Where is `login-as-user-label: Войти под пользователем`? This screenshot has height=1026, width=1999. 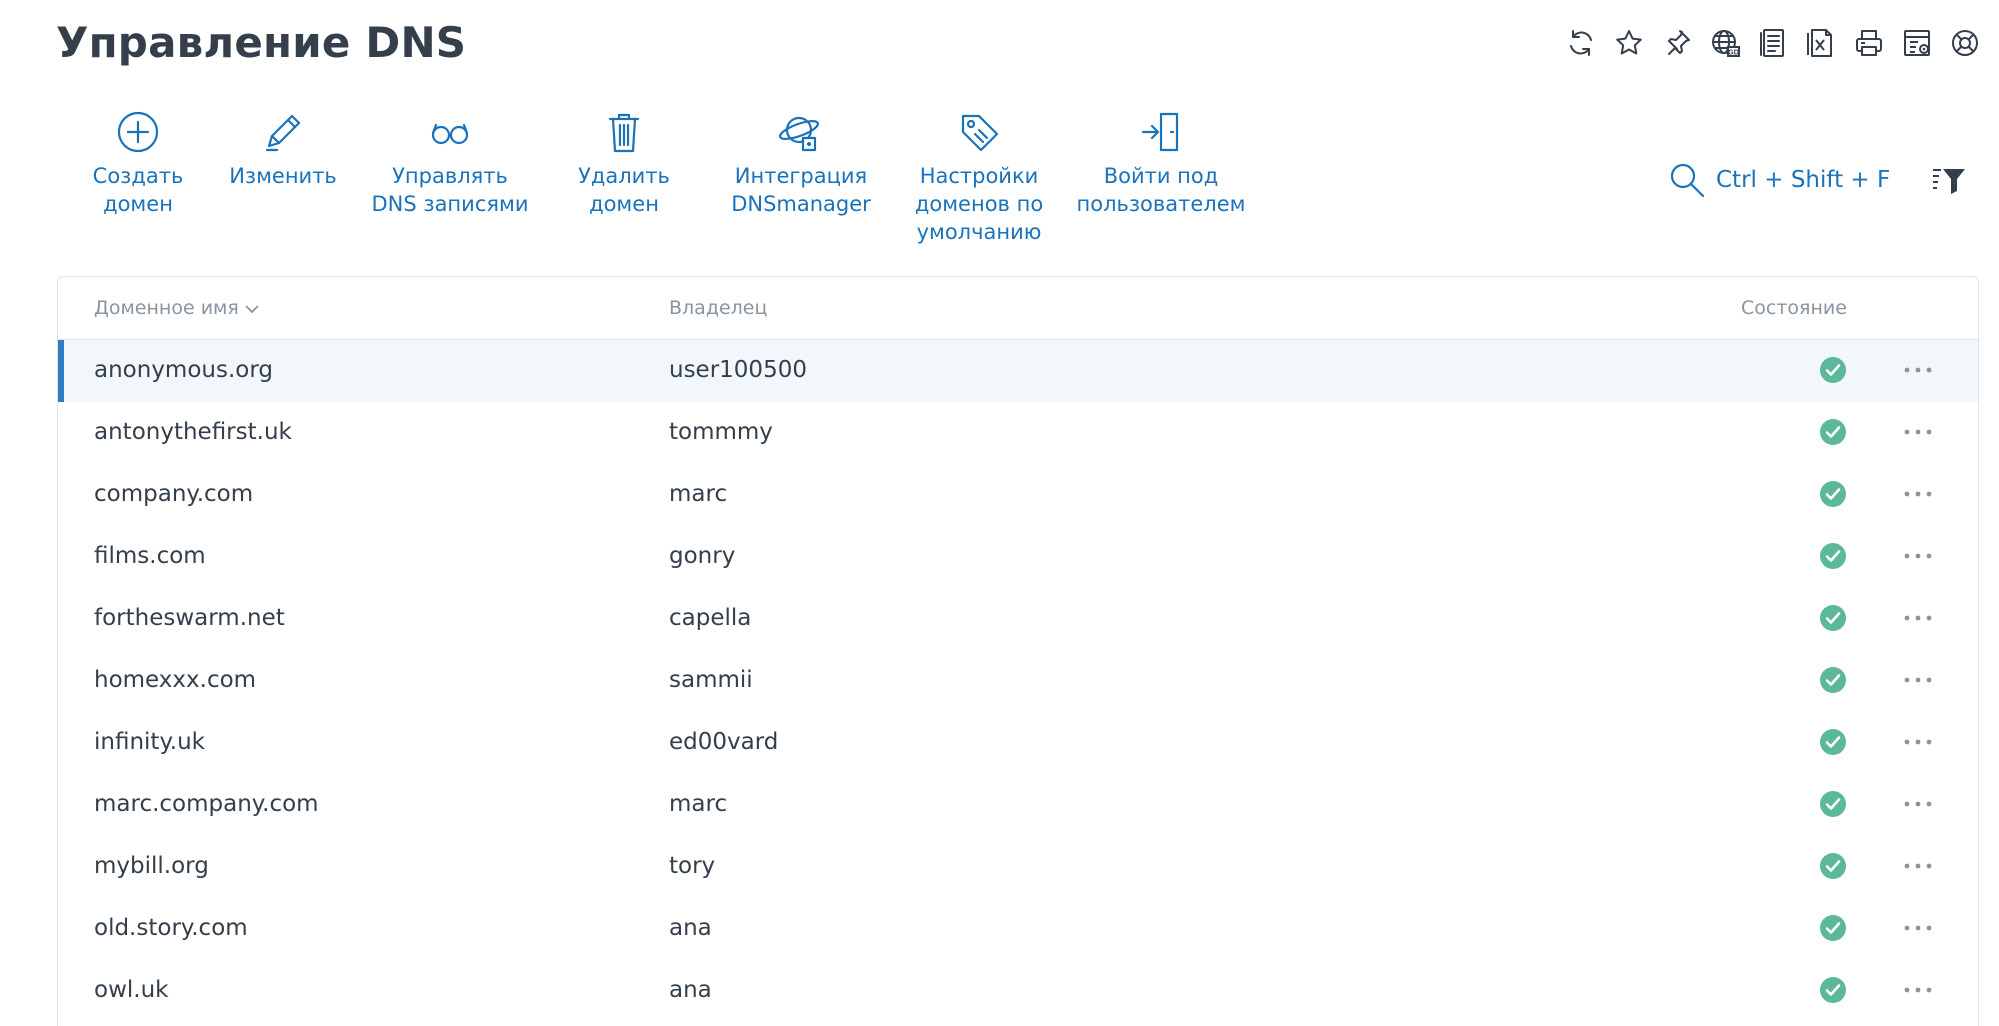 login-as-user-label: Войти под пользователем is located at coordinates (1161, 190).